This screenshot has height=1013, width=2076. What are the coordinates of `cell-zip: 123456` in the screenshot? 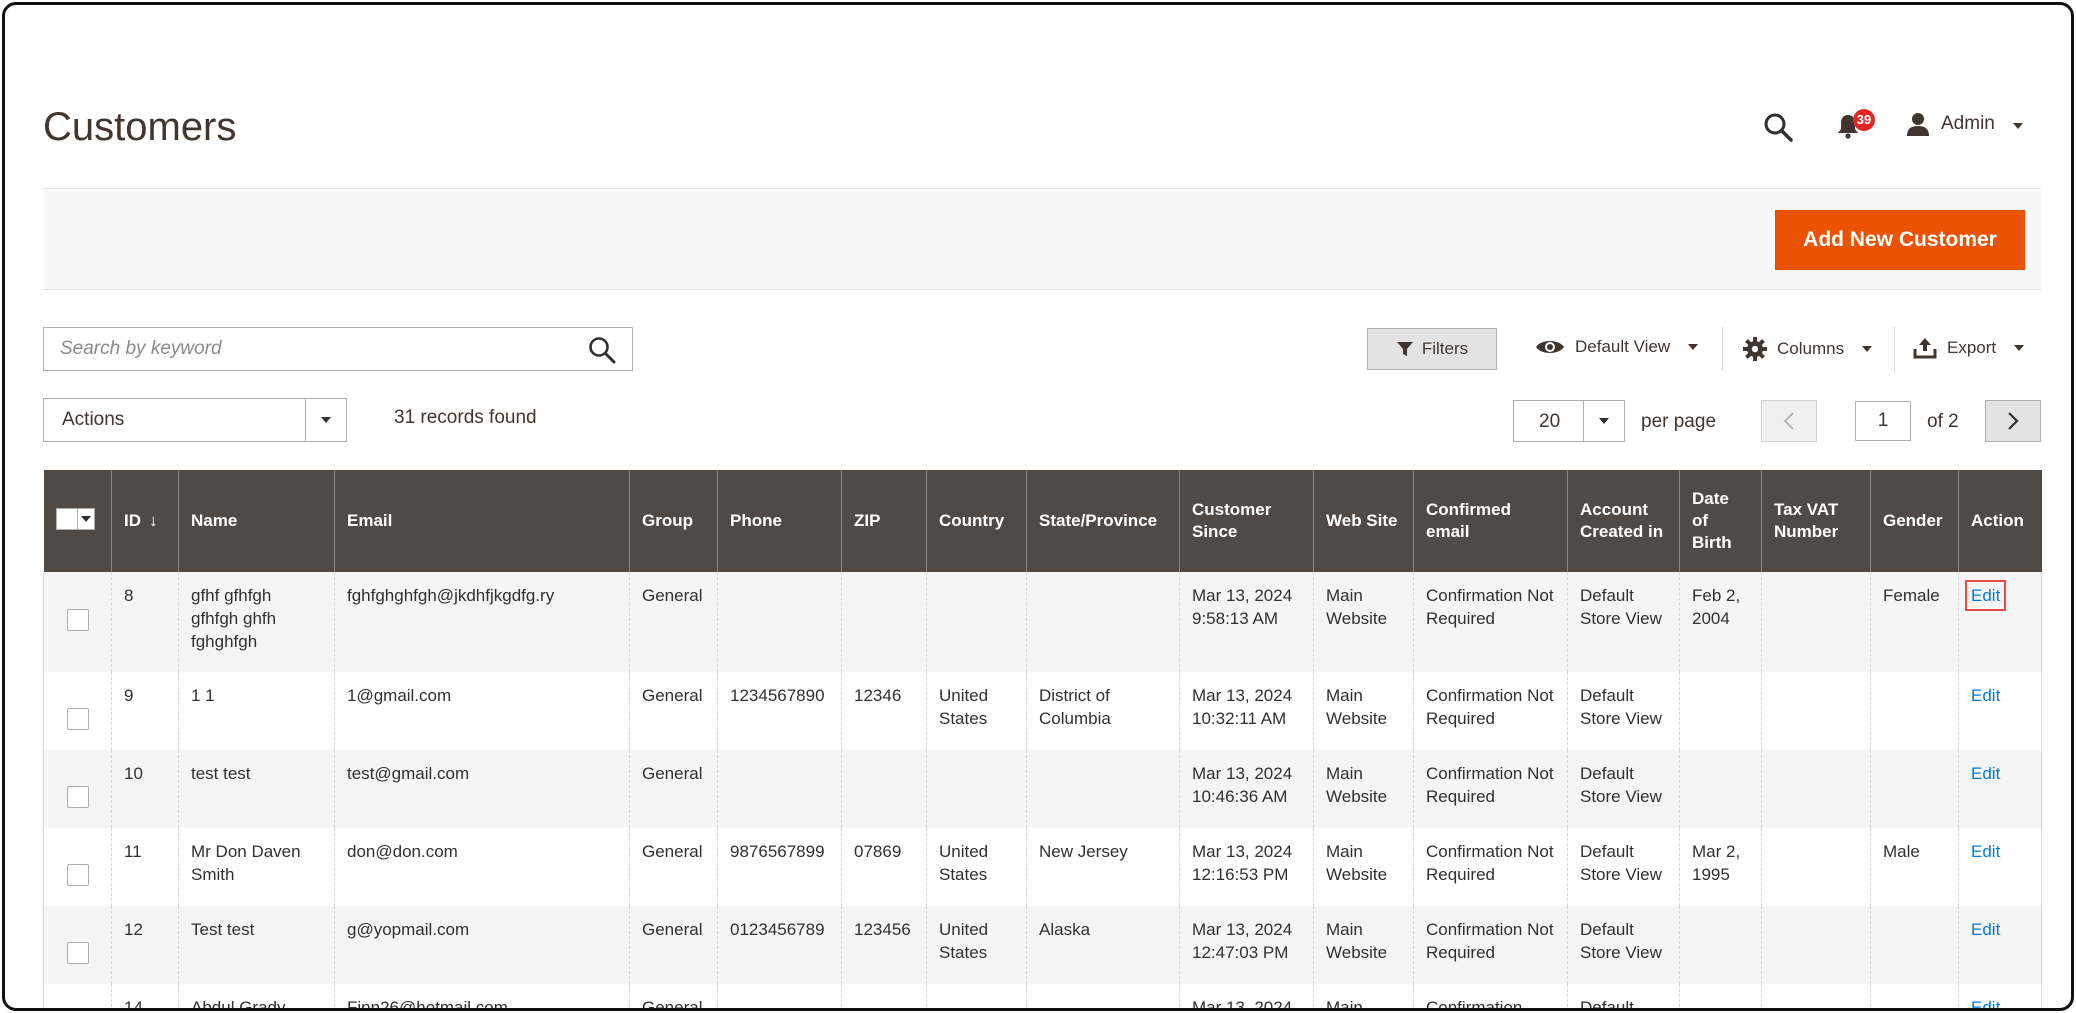 It's located at (884, 945).